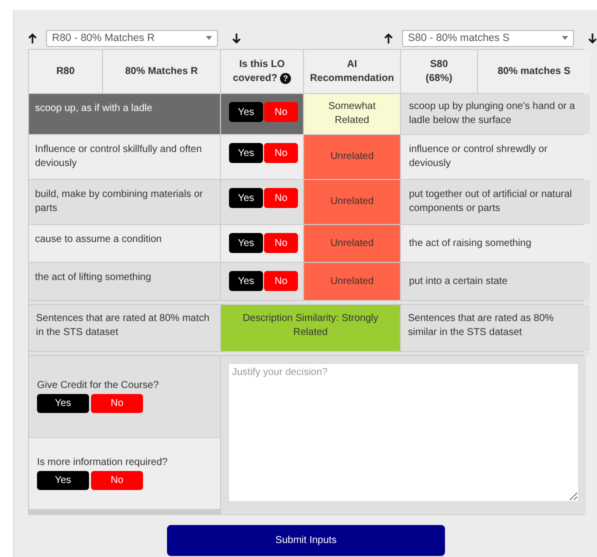 This screenshot has width=597, height=557. I want to click on submit-button: Submit Inputs, so click(306, 540).